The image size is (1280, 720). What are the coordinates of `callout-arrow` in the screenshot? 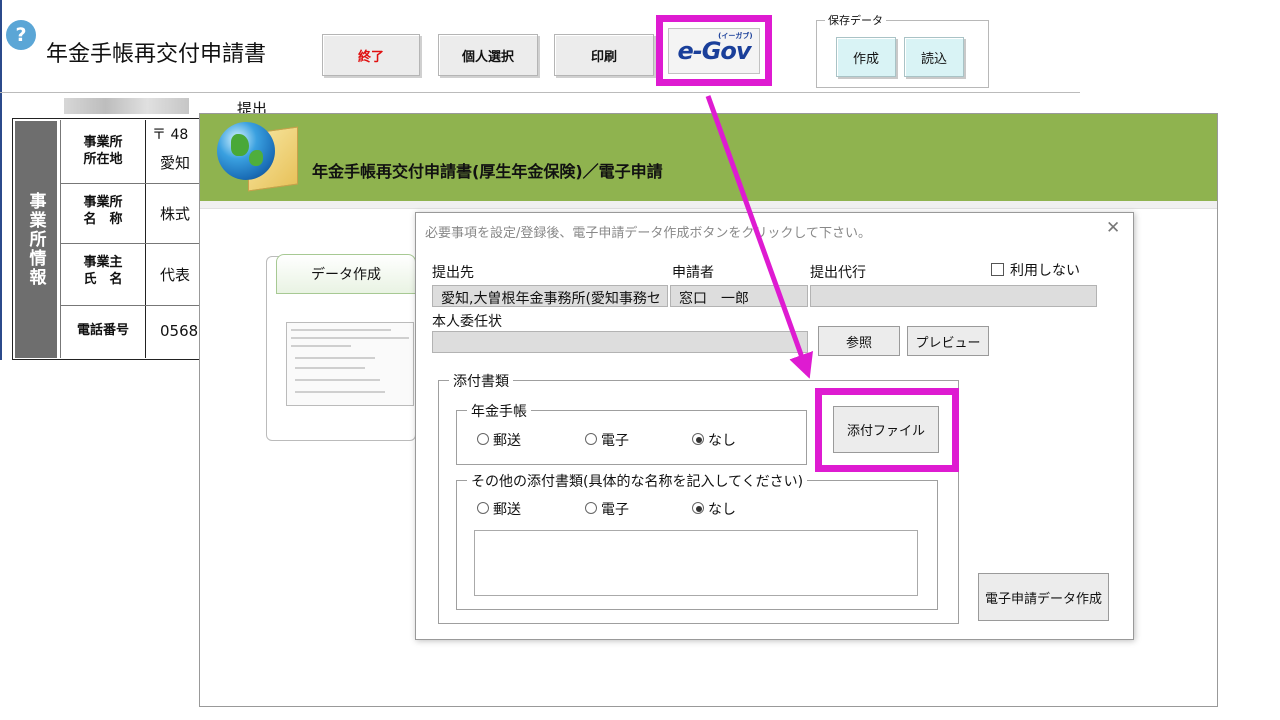 It's located at (759, 237).